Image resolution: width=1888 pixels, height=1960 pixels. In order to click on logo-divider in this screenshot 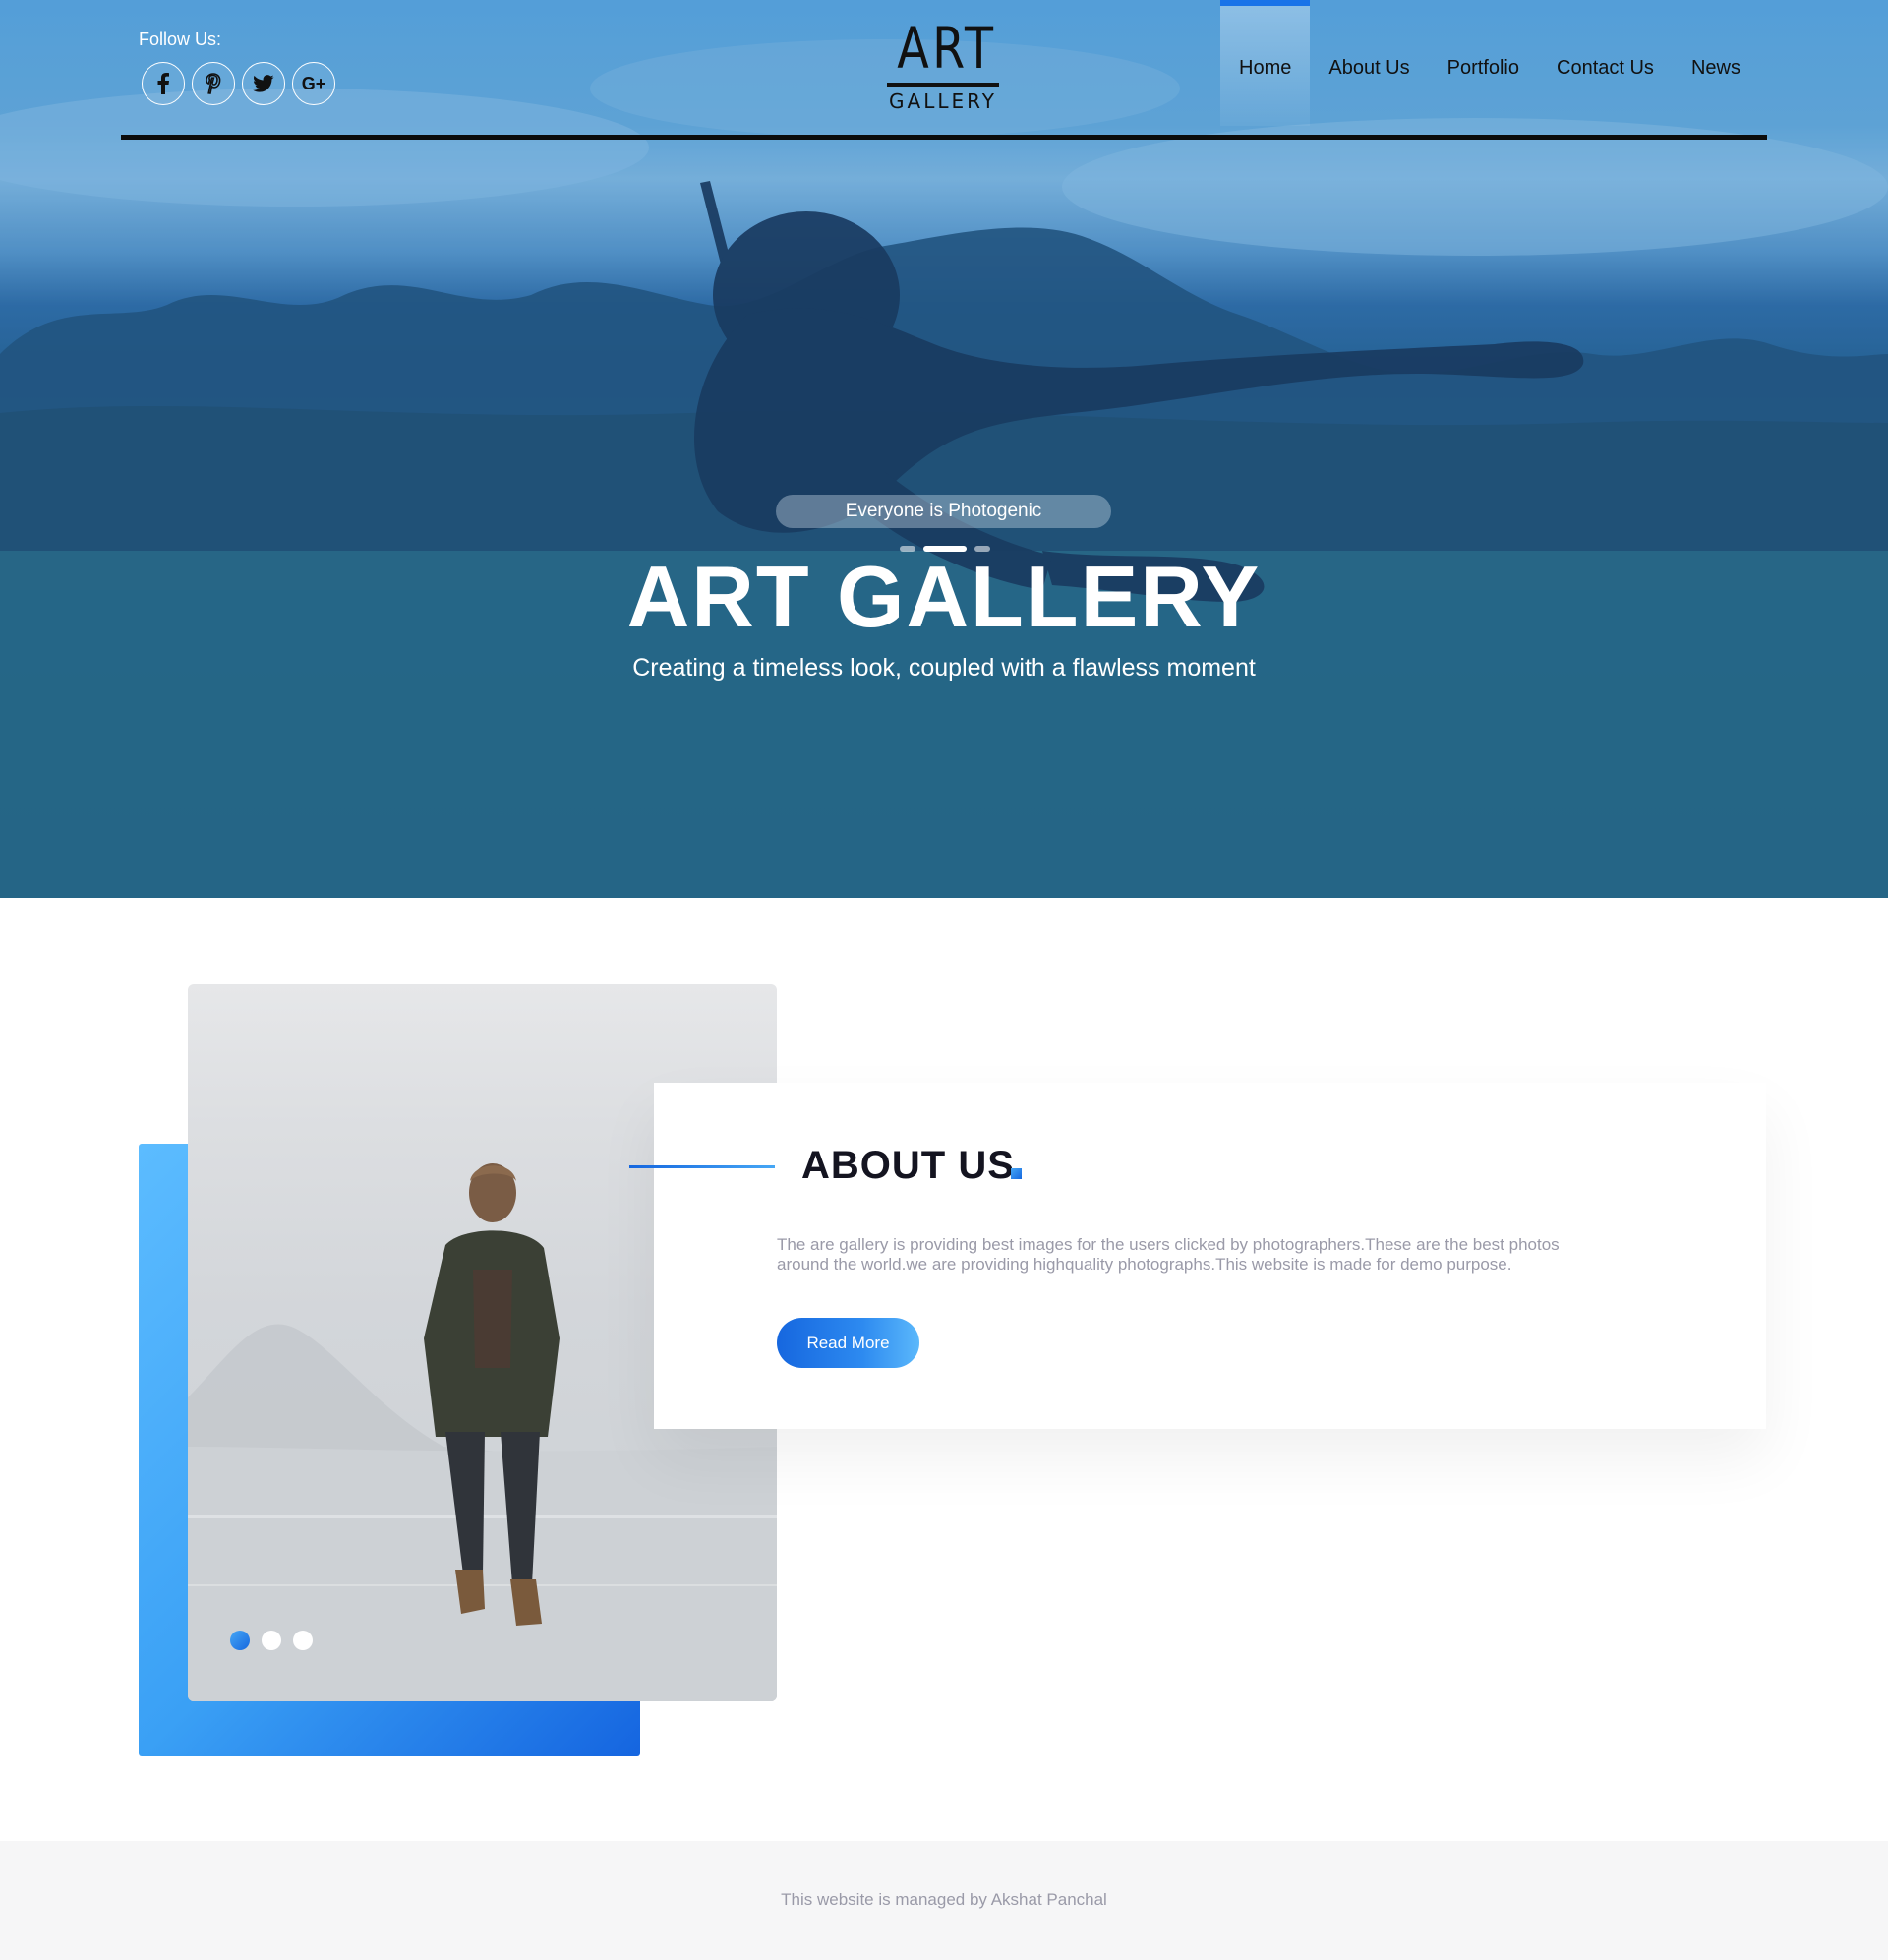, I will do `click(943, 85)`.